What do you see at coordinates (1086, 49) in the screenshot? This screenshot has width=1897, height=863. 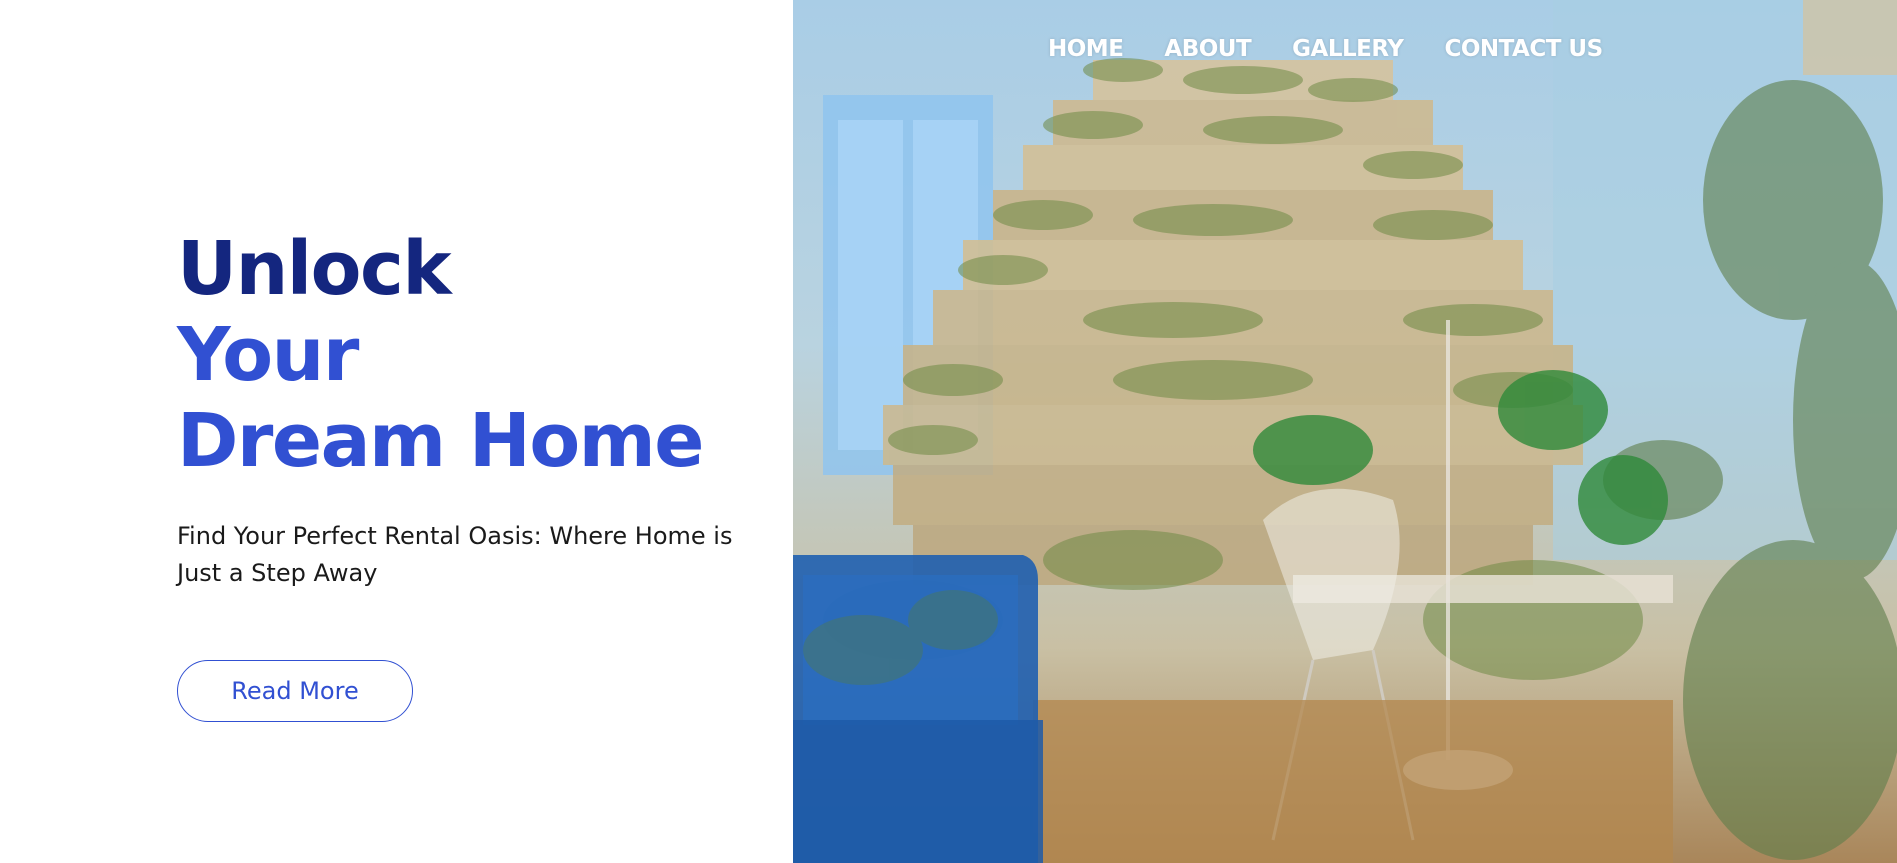 I see `nav-home: HOME` at bounding box center [1086, 49].